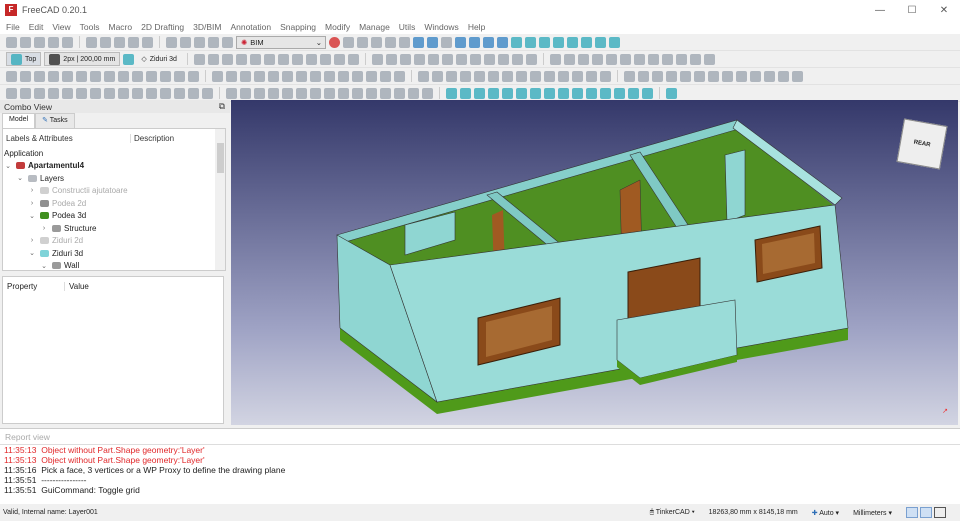 The height and width of the screenshot is (521, 960). I want to click on tab-model: Model, so click(19, 120).